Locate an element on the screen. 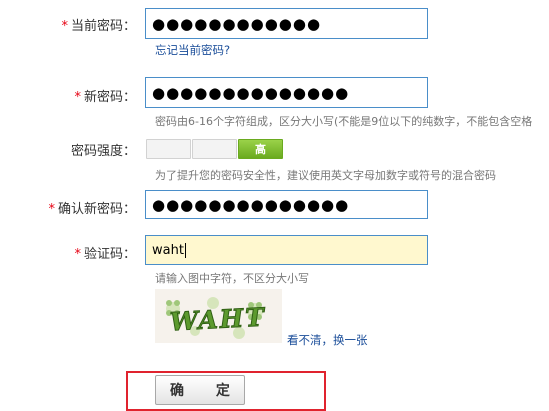 The image size is (549, 411). captcha-input: waht is located at coordinates (286, 250).